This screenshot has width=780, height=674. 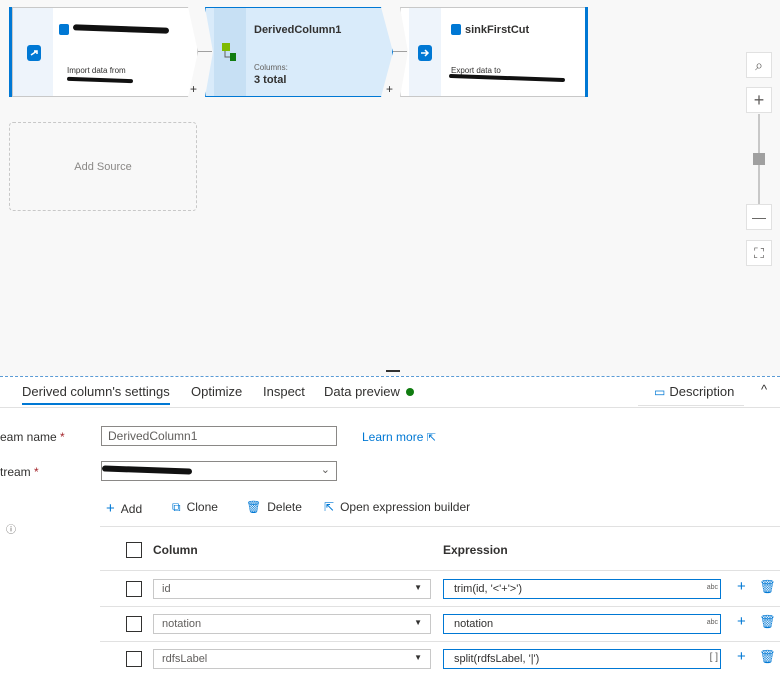 What do you see at coordinates (298, 30) in the screenshot?
I see `derived-title: DerivedColumn1` at bounding box center [298, 30].